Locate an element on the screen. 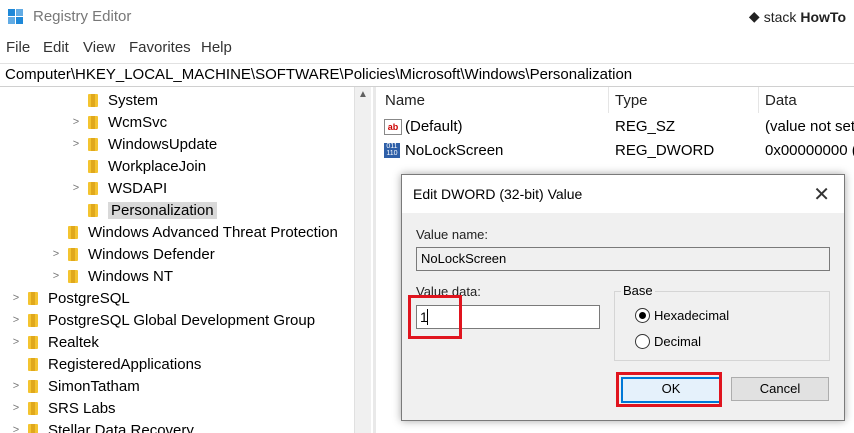  column-header-type: Type is located at coordinates (631, 100).